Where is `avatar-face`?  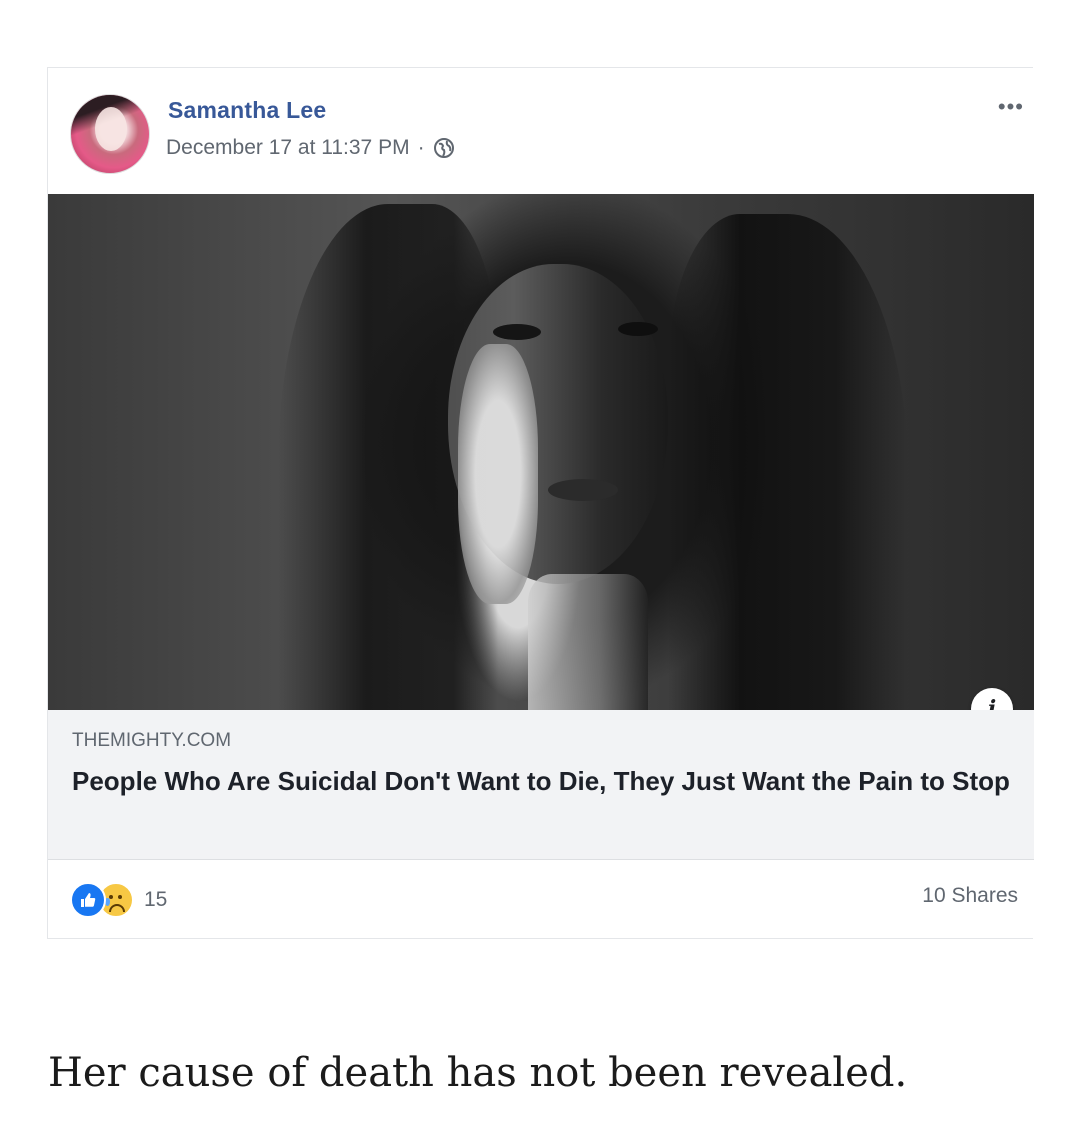 avatar-face is located at coordinates (111, 129).